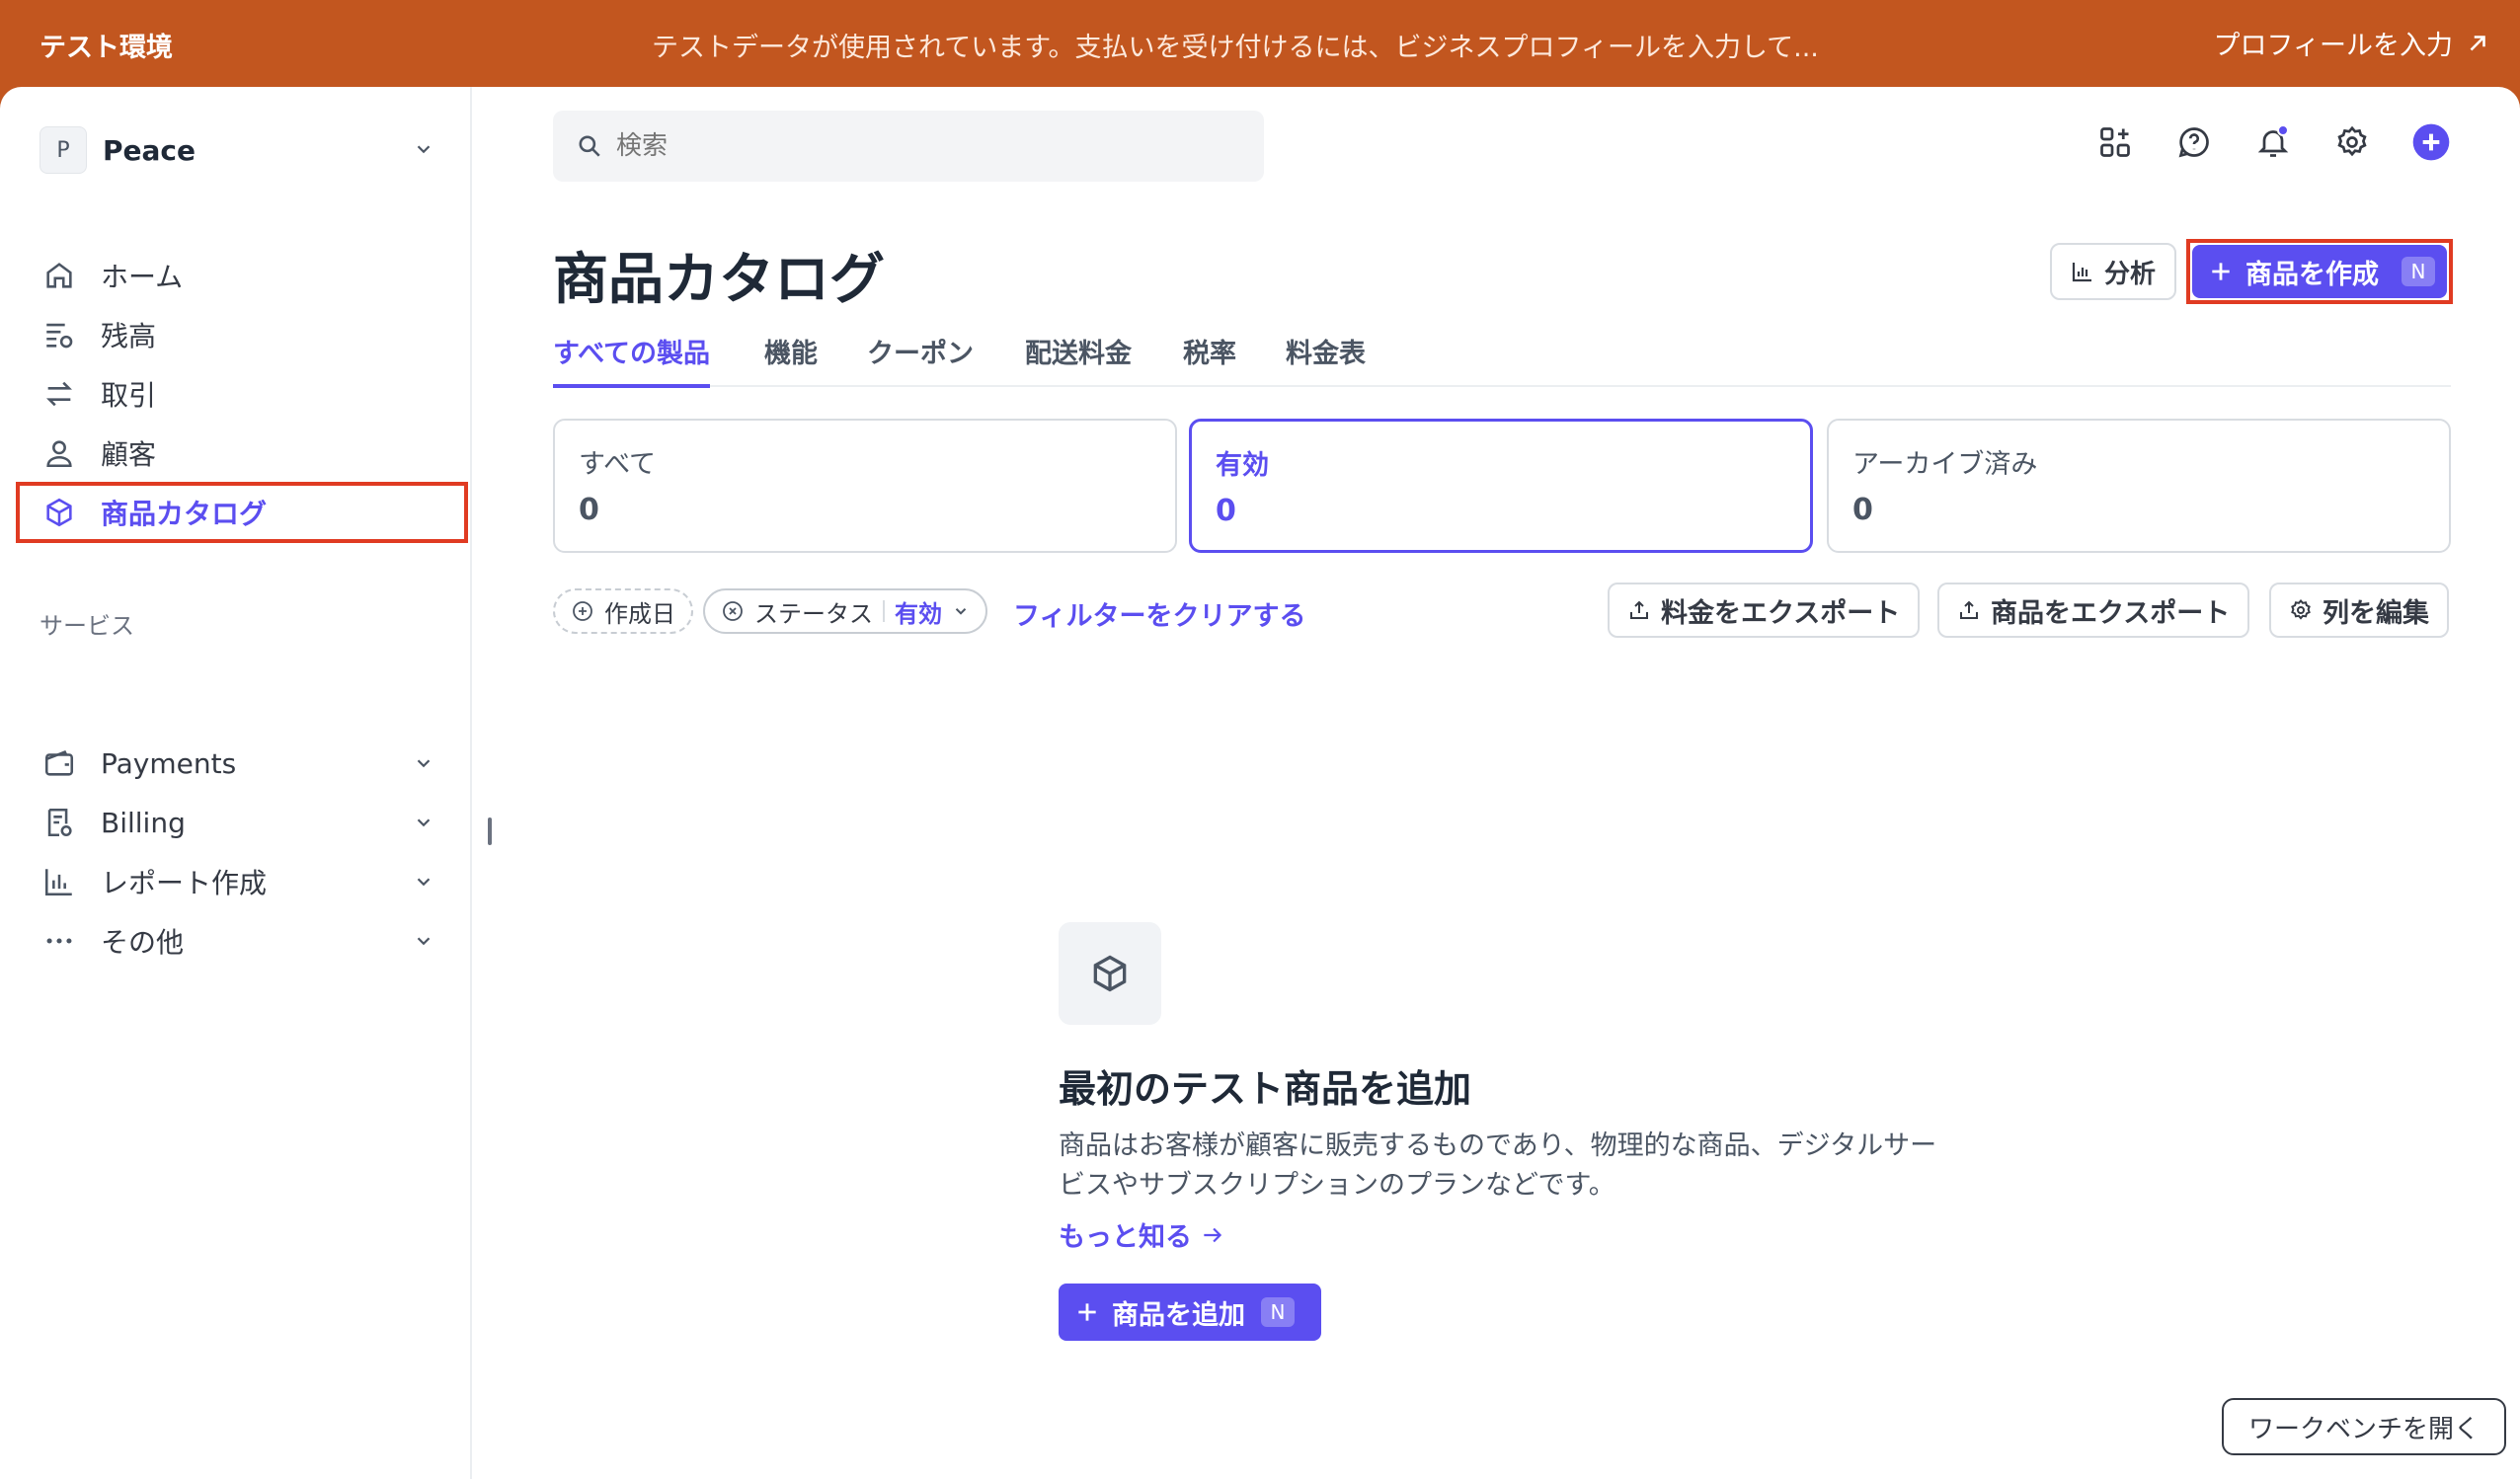 This screenshot has width=2520, height=1479. I want to click on export-prices-button: 料金をエクスポート, so click(1764, 610).